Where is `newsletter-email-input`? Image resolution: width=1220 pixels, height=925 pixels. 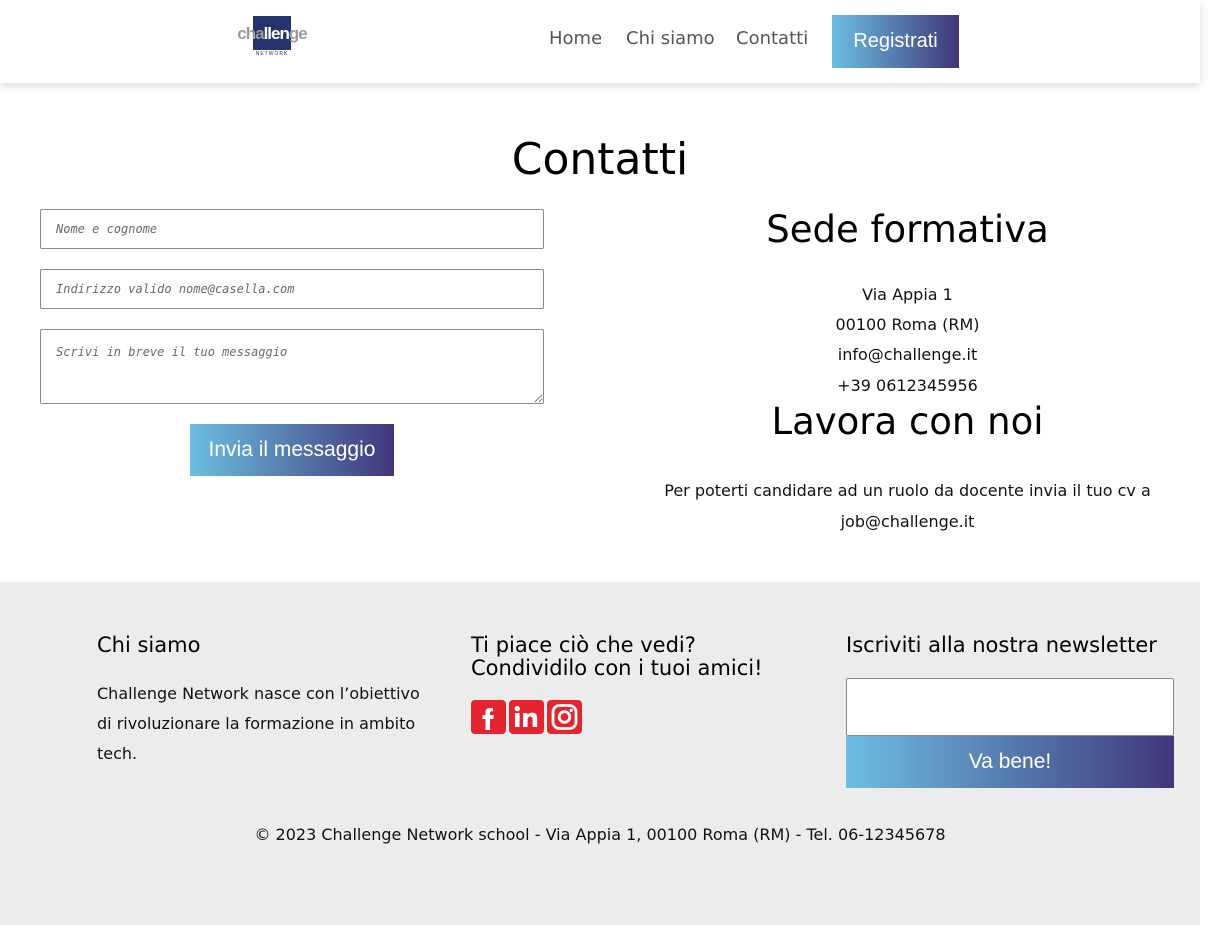 newsletter-email-input is located at coordinates (1010, 707).